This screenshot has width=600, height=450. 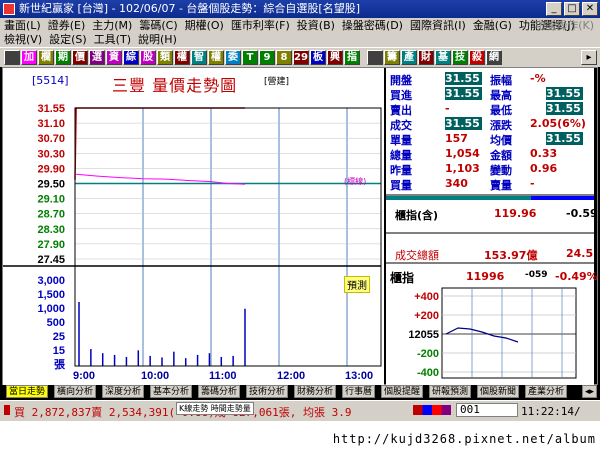 What do you see at coordinates (498, 391) in the screenshot?
I see `tab-10: 個股新聞` at bounding box center [498, 391].